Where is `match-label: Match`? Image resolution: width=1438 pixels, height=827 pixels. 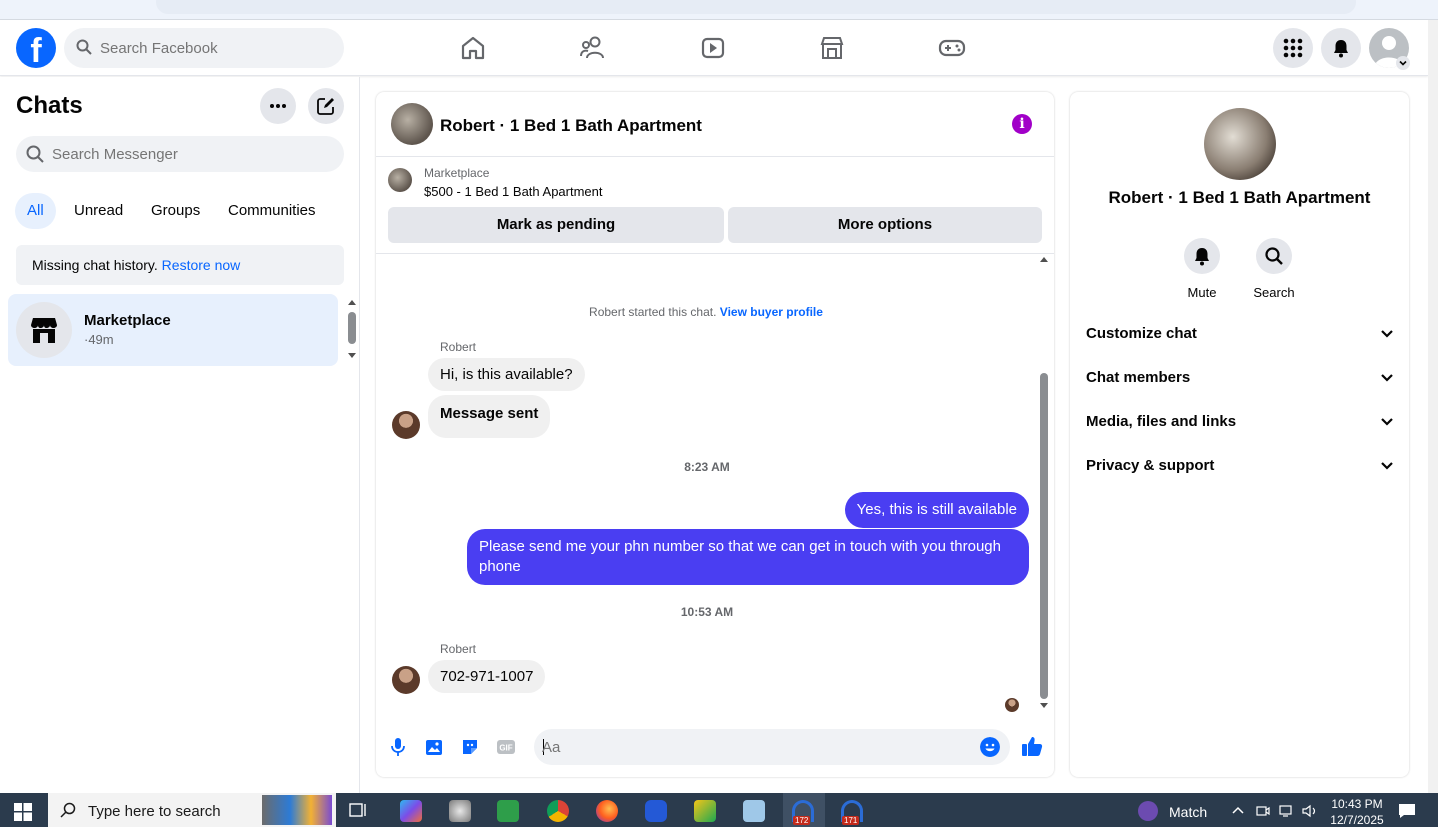
match-label: Match is located at coordinates (1188, 812).